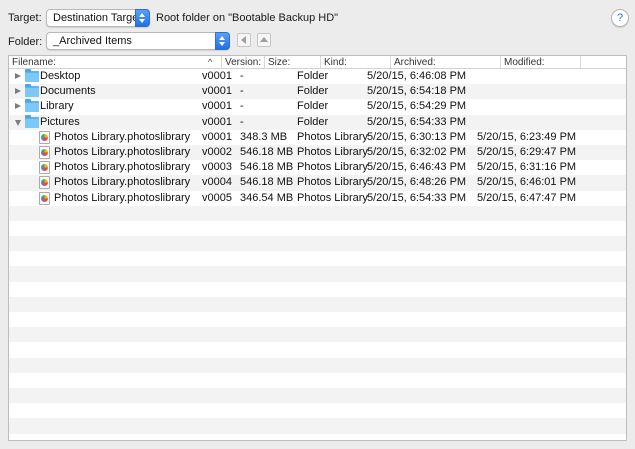  Describe the element at coordinates (60, 76) in the screenshot. I see `cell-filename: Desktop` at that location.